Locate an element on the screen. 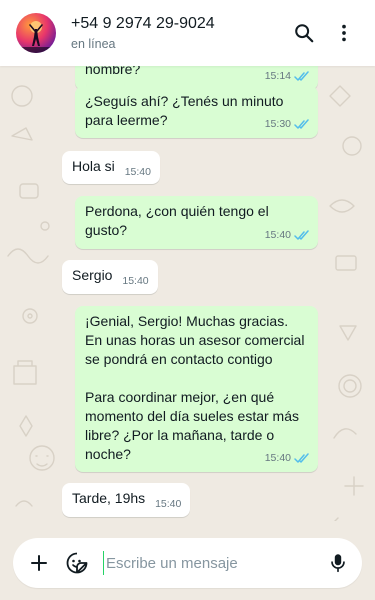 The height and width of the screenshot is (600, 375). menu-button is located at coordinates (344, 33).